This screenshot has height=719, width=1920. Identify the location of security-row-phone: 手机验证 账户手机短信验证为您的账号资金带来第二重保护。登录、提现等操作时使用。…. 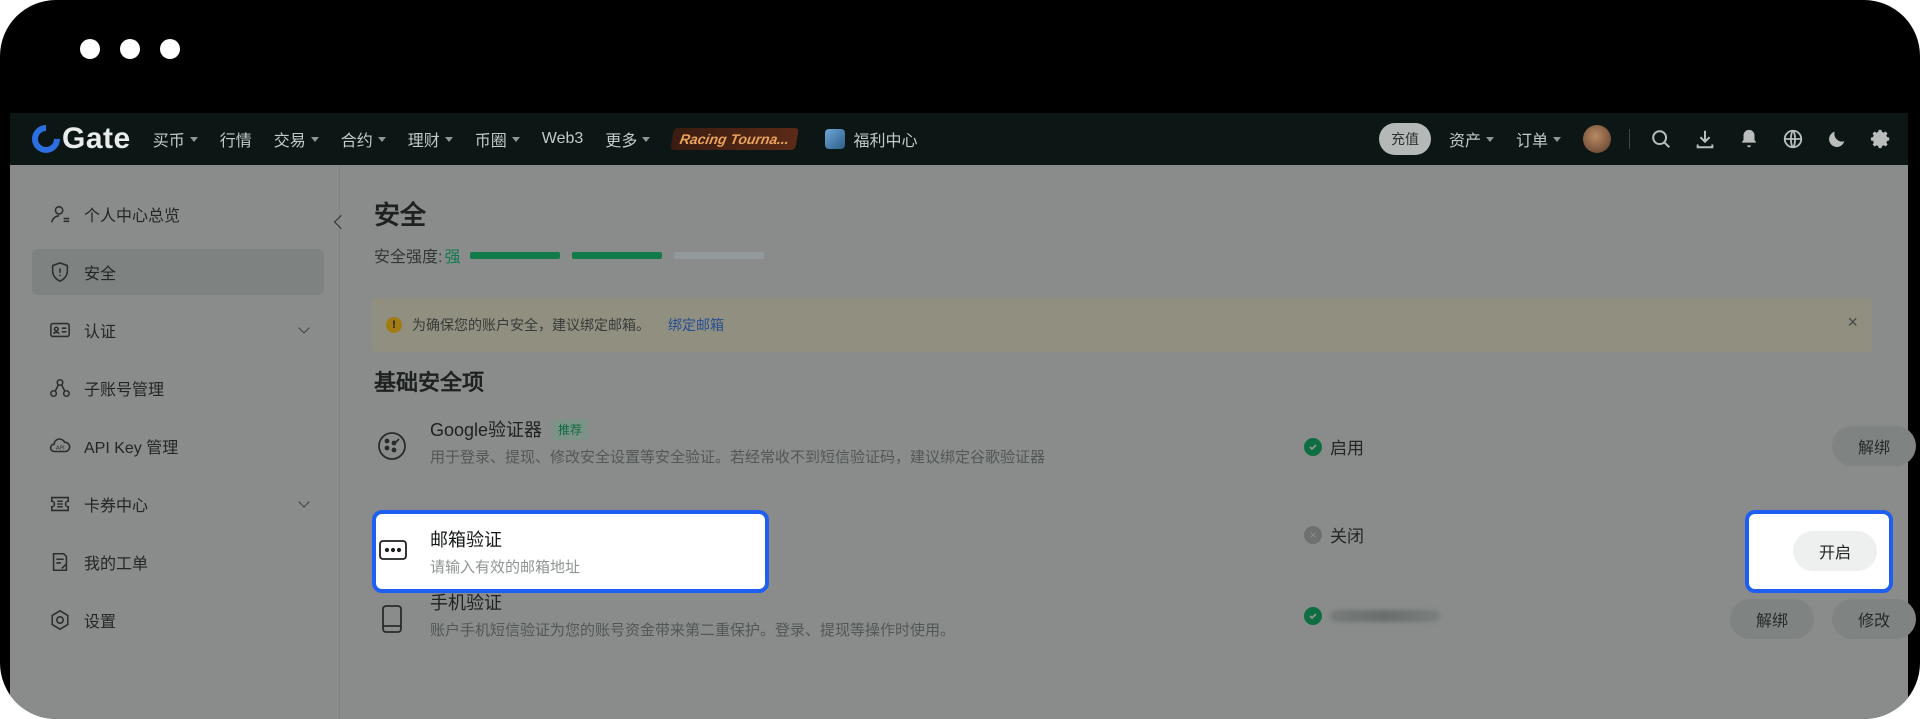
(1145, 619).